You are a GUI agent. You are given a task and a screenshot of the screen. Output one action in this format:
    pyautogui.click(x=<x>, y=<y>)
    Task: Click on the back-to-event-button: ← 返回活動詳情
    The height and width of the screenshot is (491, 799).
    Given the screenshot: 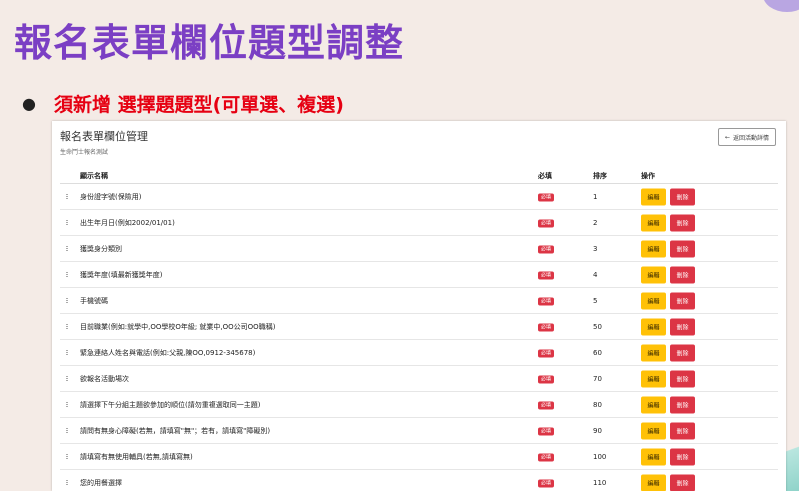 What is the action you would take?
    pyautogui.click(x=746, y=137)
    